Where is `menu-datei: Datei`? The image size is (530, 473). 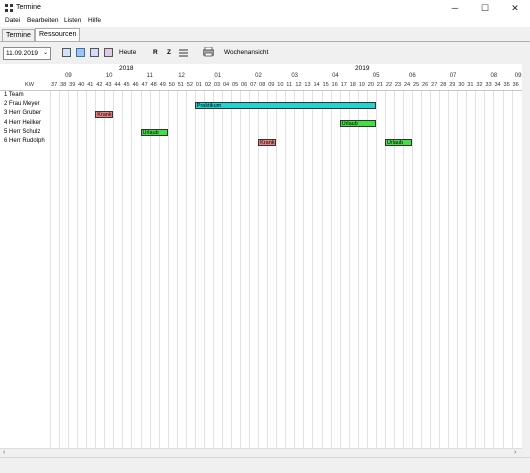
menu-datei: Datei is located at coordinates (12, 20).